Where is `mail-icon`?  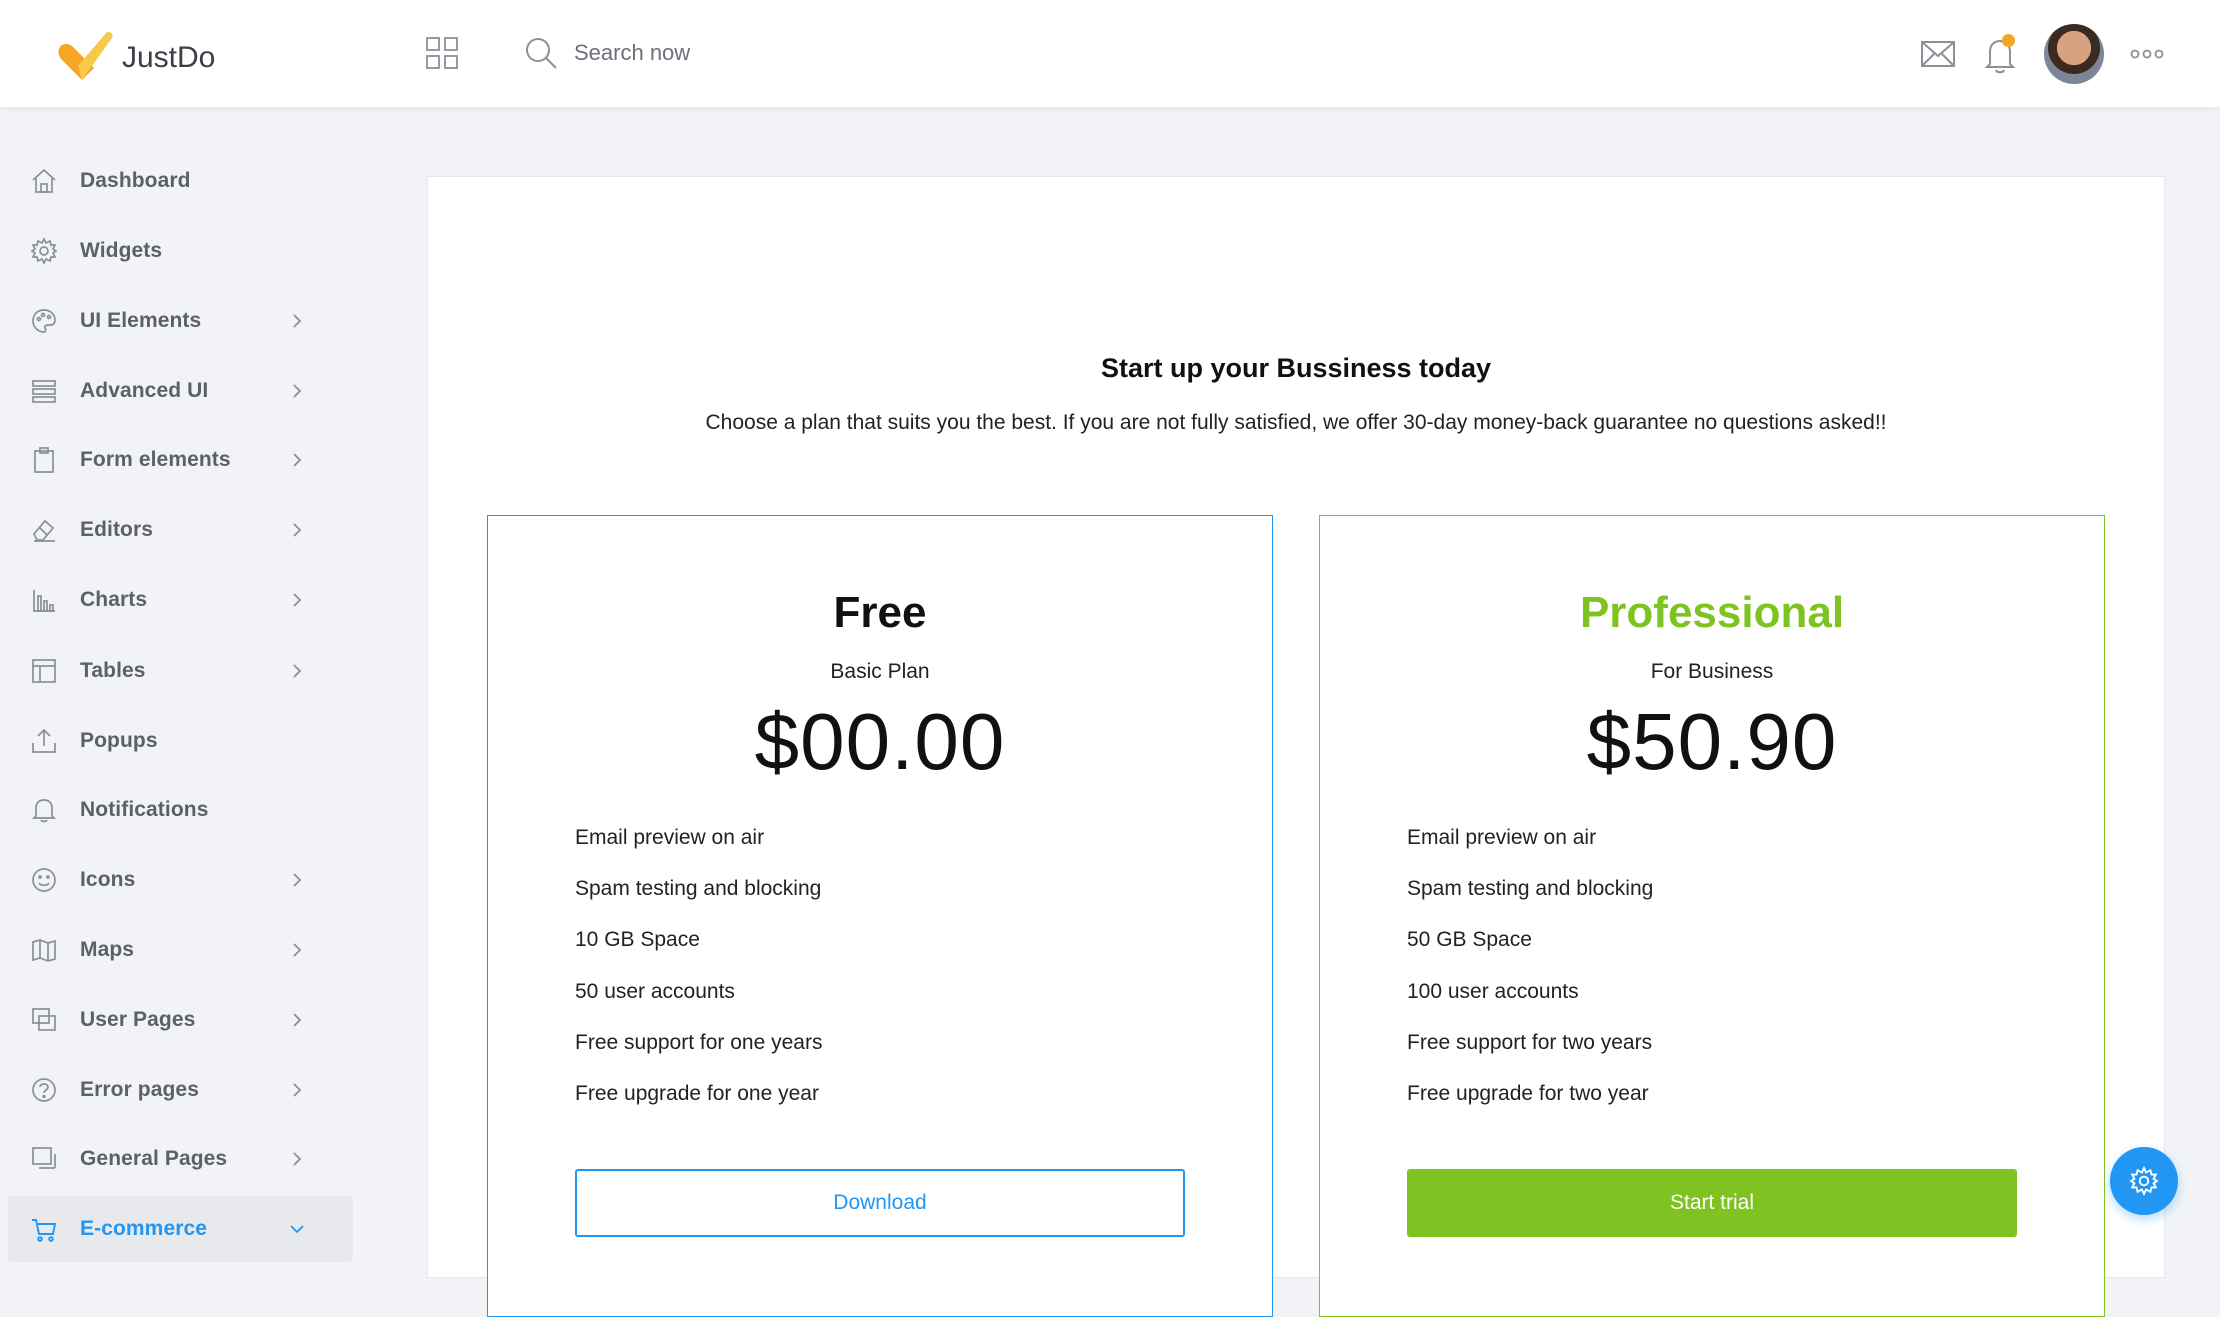
mail-icon is located at coordinates (1938, 54).